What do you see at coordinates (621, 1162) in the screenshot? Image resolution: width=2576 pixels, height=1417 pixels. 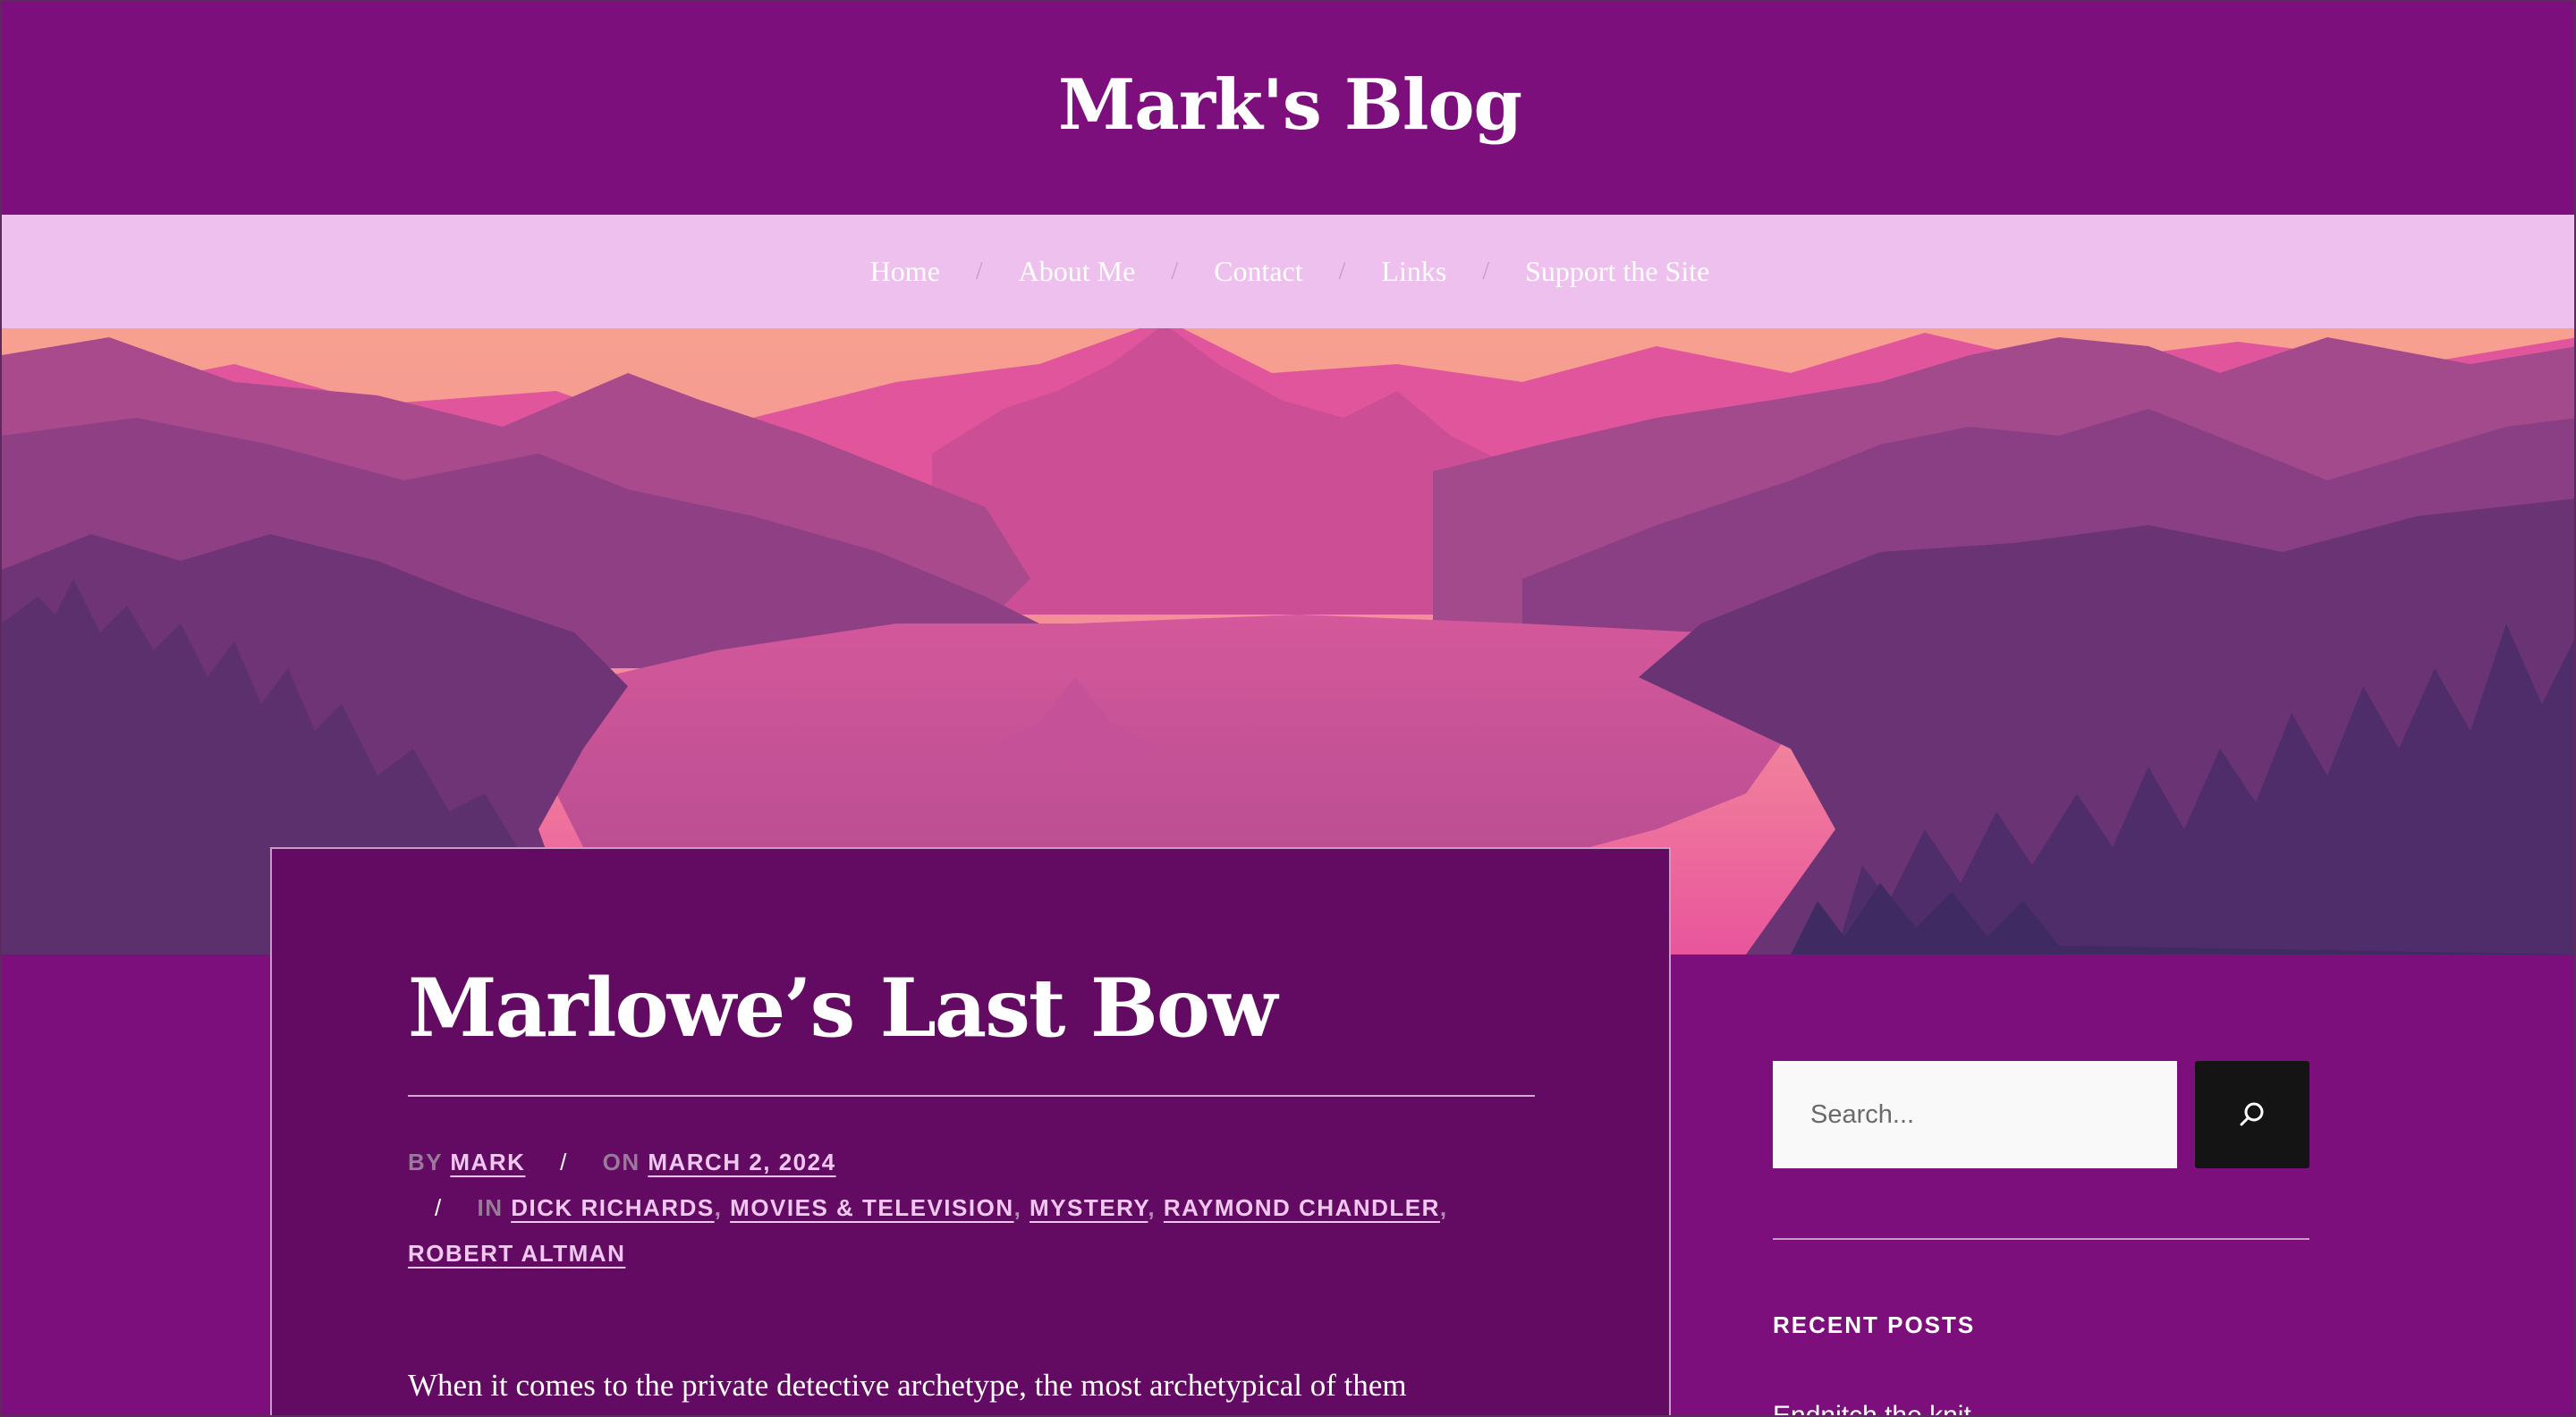 I see `meta-on-label: ON` at bounding box center [621, 1162].